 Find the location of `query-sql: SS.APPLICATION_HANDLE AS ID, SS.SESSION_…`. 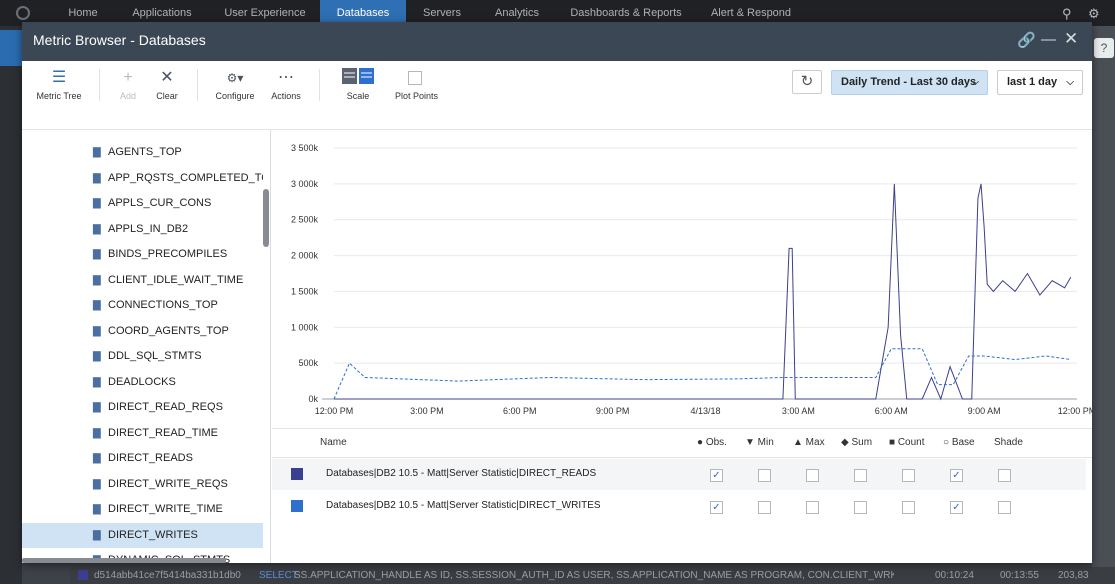

query-sql: SS.APPLICATION_HANDLE AS ID, SS.SESSION_… is located at coordinates (594, 575).